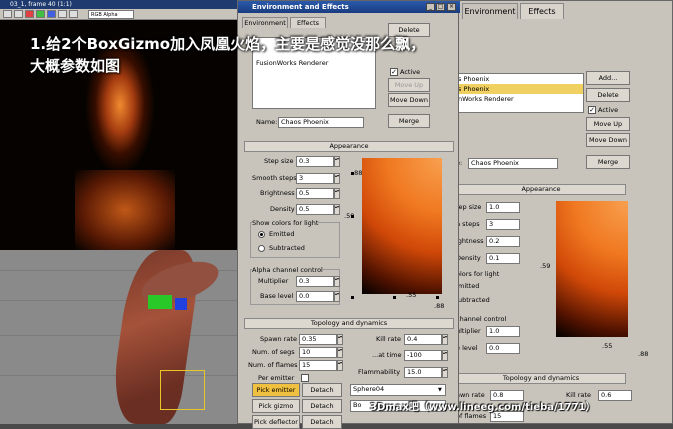  I want to click on multiplier-field: 0.3, so click(315, 281).